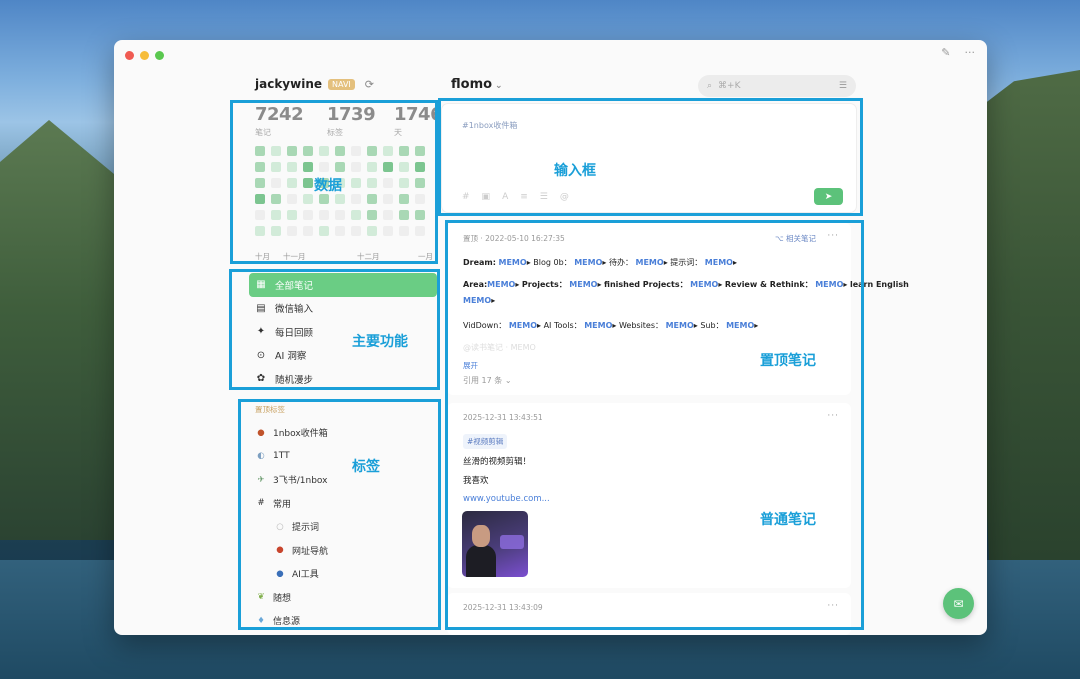 Image resolution: width=1080 pixels, height=679 pixels. I want to click on window-controls, so click(144, 55).